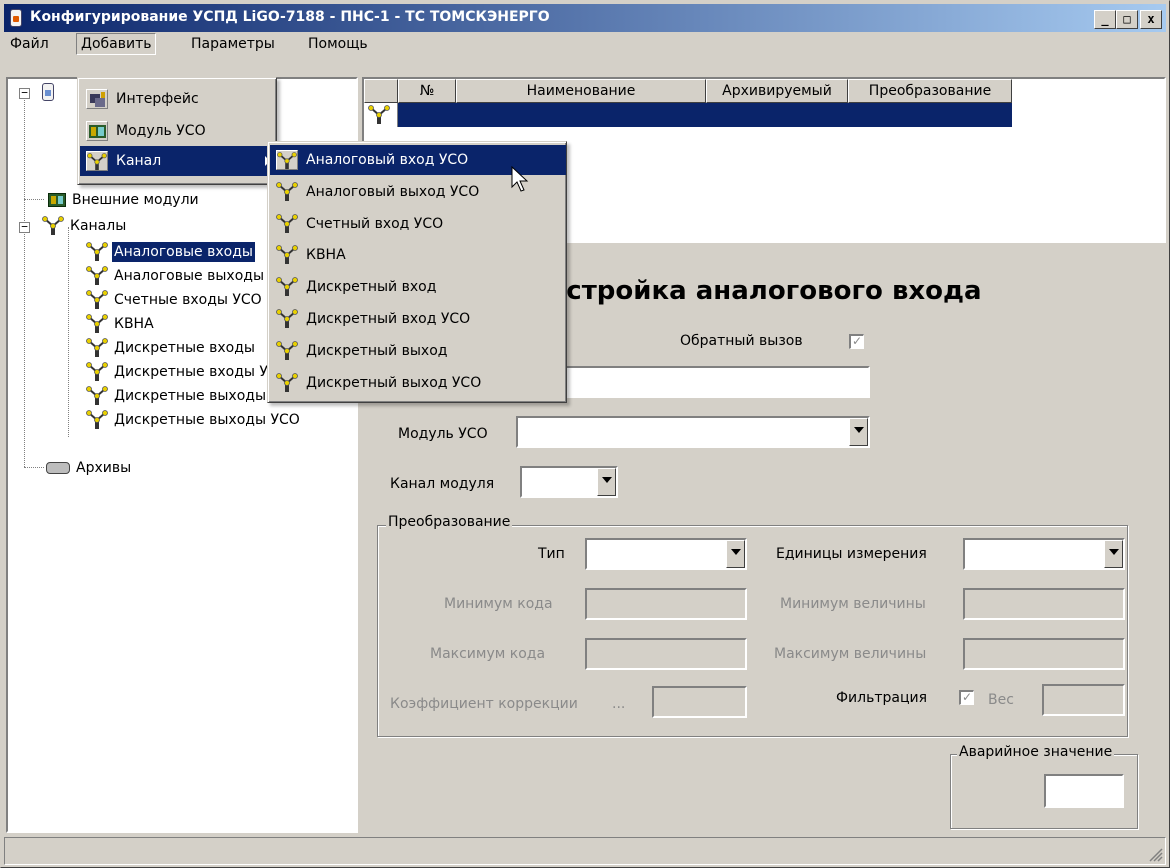 This screenshot has width=1170, height=868. I want to click on menu-item-uso-module: Модуль УСО, so click(178, 131).